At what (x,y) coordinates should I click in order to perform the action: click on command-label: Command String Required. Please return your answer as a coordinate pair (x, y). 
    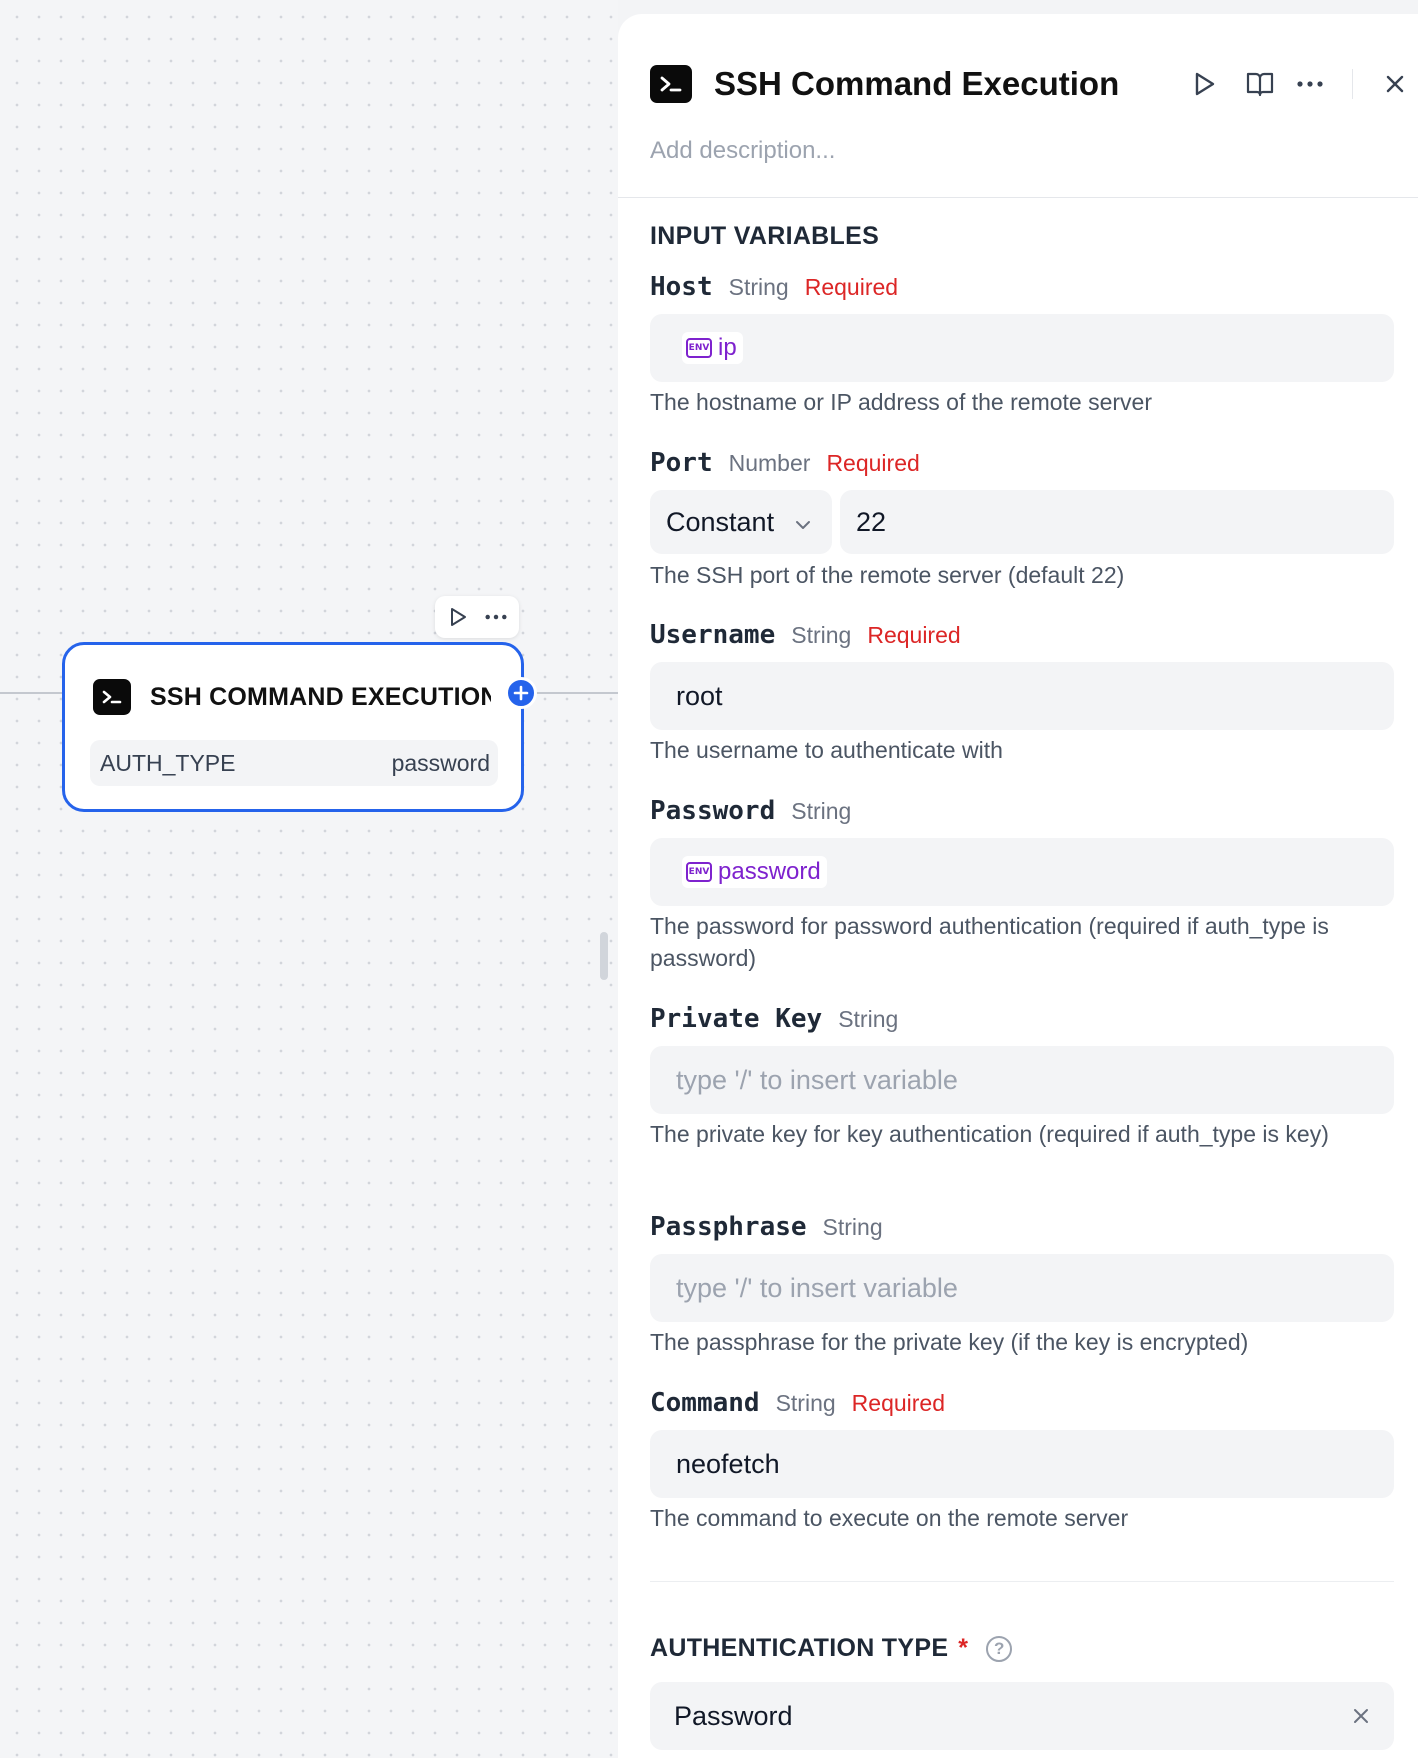
    Looking at the image, I should click on (798, 1403).